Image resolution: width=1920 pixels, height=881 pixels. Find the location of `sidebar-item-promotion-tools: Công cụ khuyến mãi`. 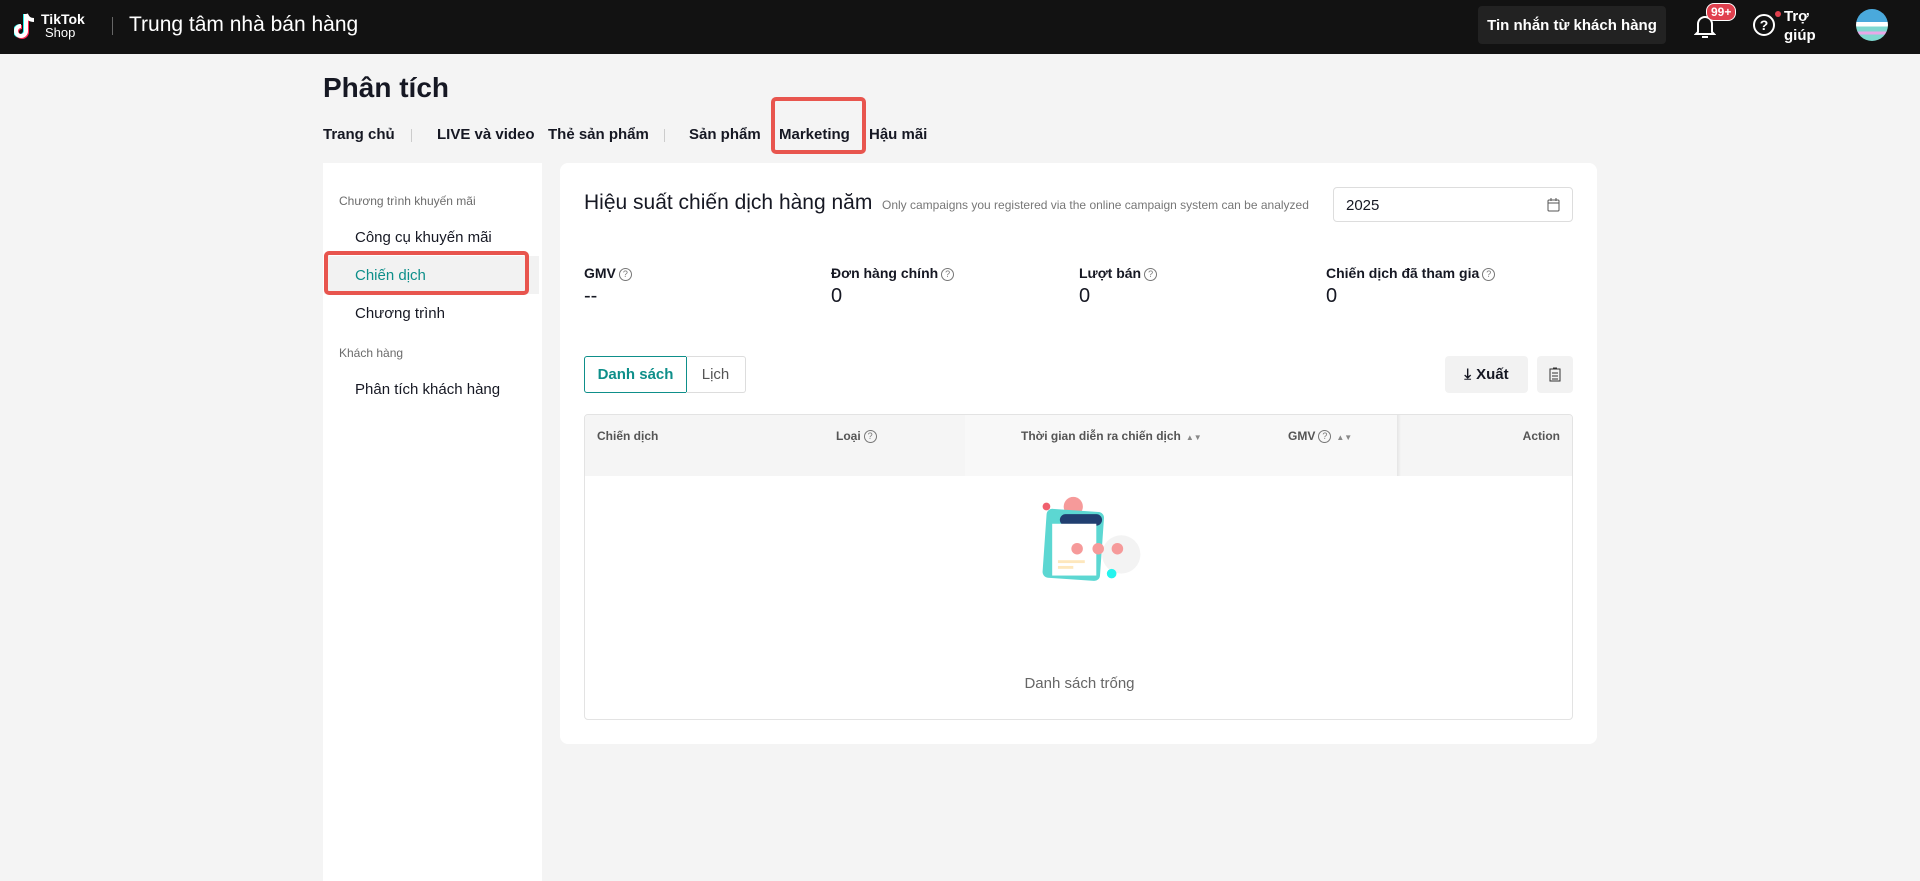

sidebar-item-promotion-tools: Công cụ khuyến mãi is located at coordinates (423, 237).